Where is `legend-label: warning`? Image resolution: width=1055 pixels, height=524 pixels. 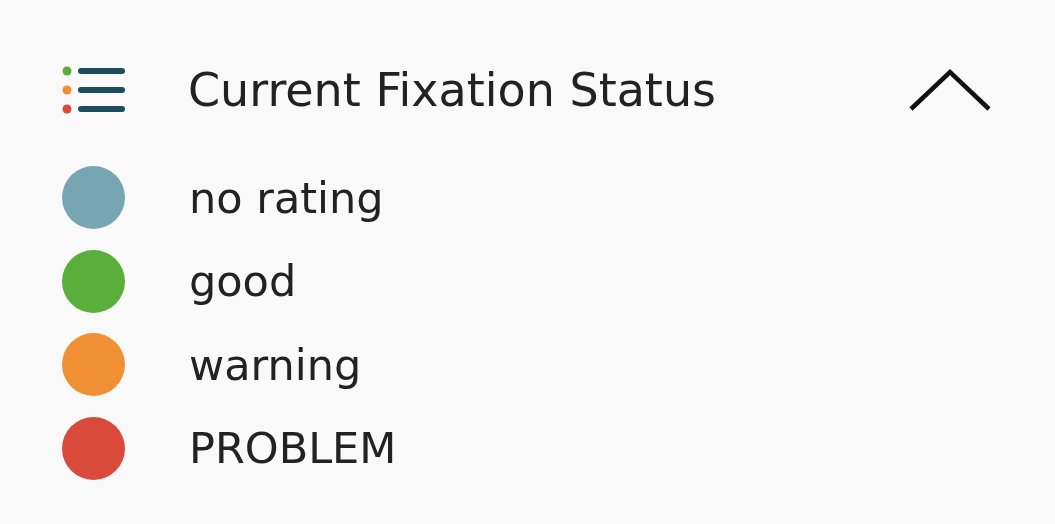 legend-label: warning is located at coordinates (275, 364).